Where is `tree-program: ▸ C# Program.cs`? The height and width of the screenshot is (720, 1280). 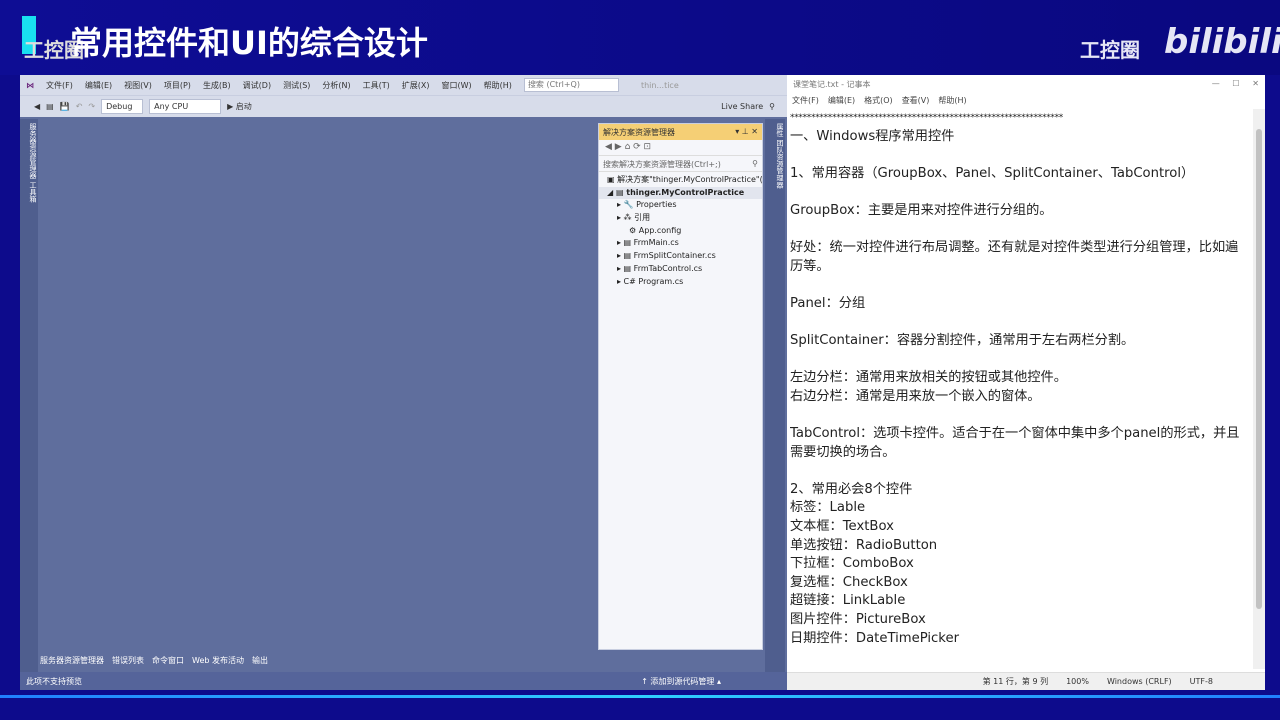 tree-program: ▸ C# Program.cs is located at coordinates (680, 282).